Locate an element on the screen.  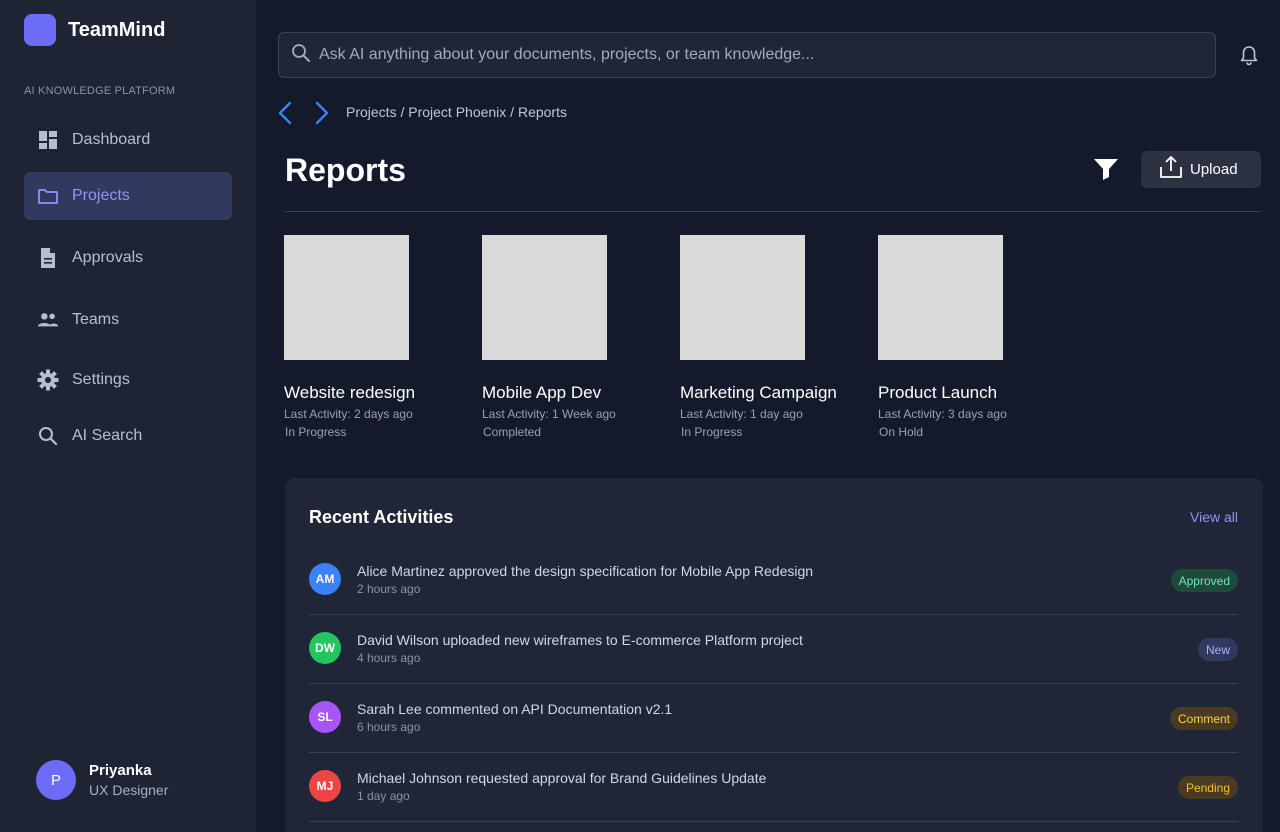
upload-icon is located at coordinates (1171, 169).